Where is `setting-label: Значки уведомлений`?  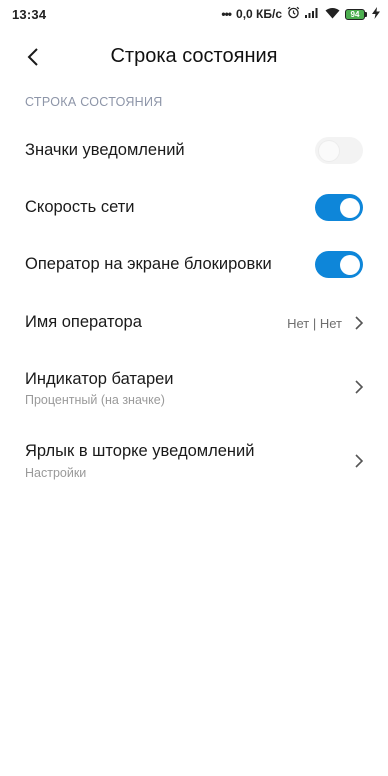
setting-label: Значки уведомлений is located at coordinates (105, 150).